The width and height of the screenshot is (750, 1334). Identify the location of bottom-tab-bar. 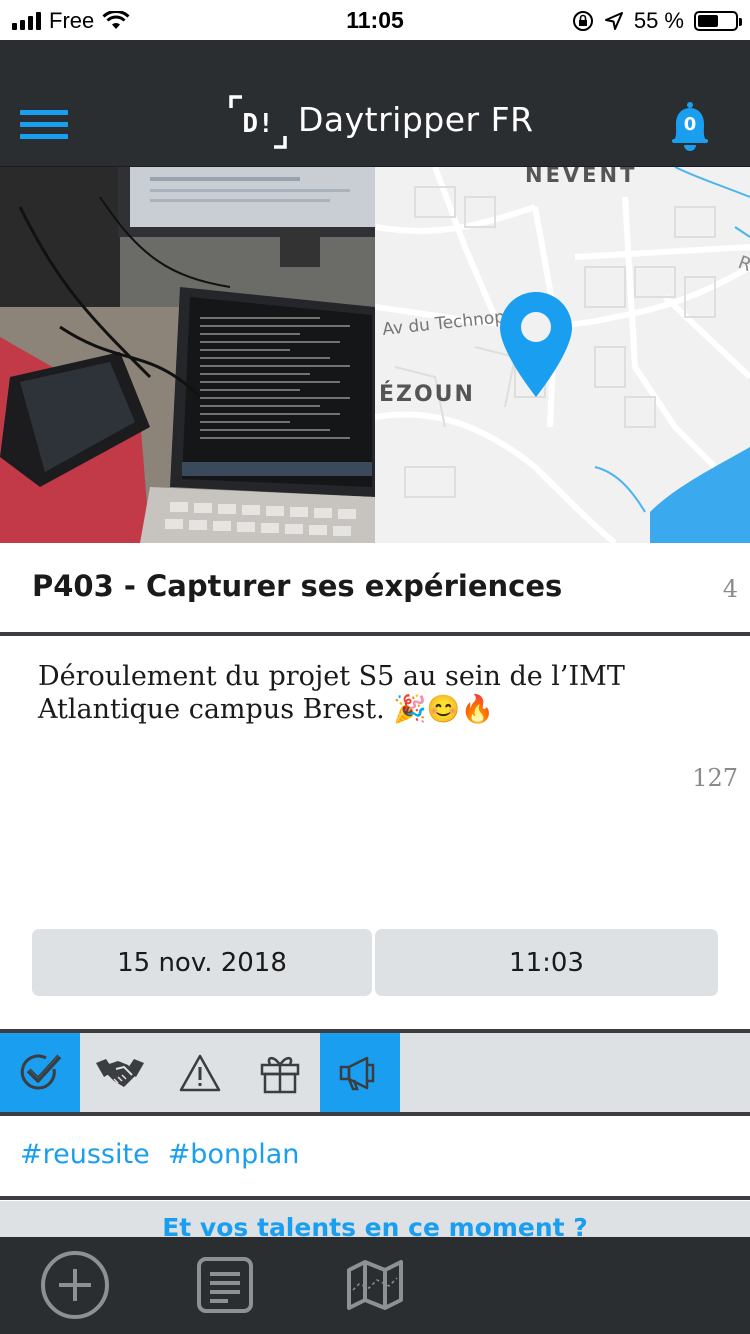
(375, 1285).